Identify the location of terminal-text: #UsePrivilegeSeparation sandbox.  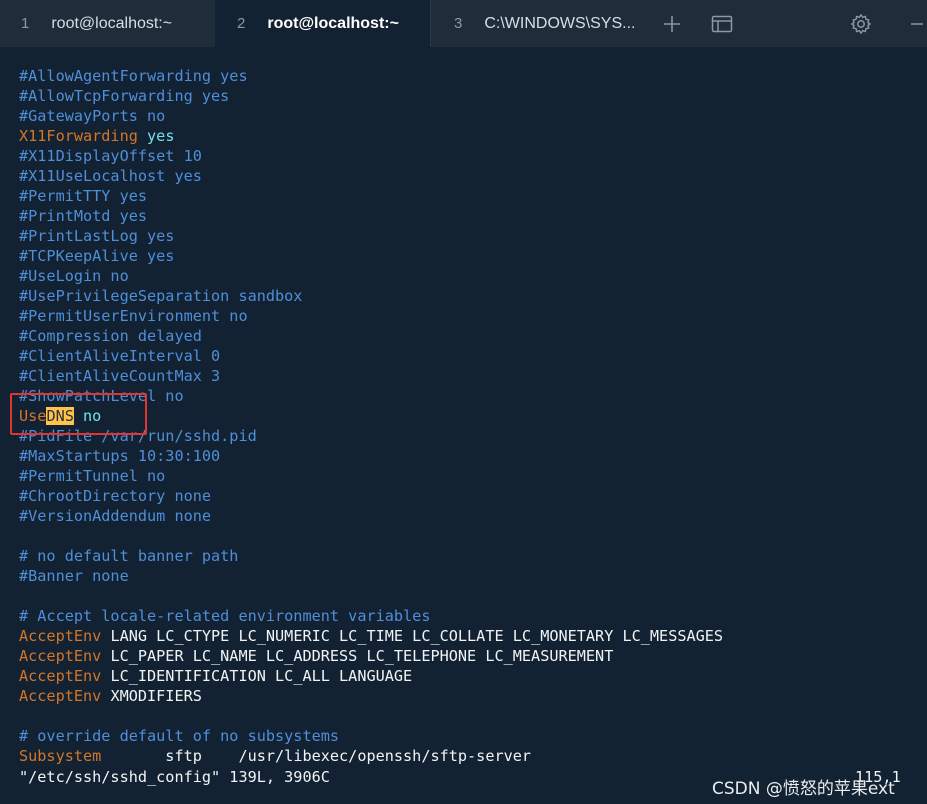
(161, 296).